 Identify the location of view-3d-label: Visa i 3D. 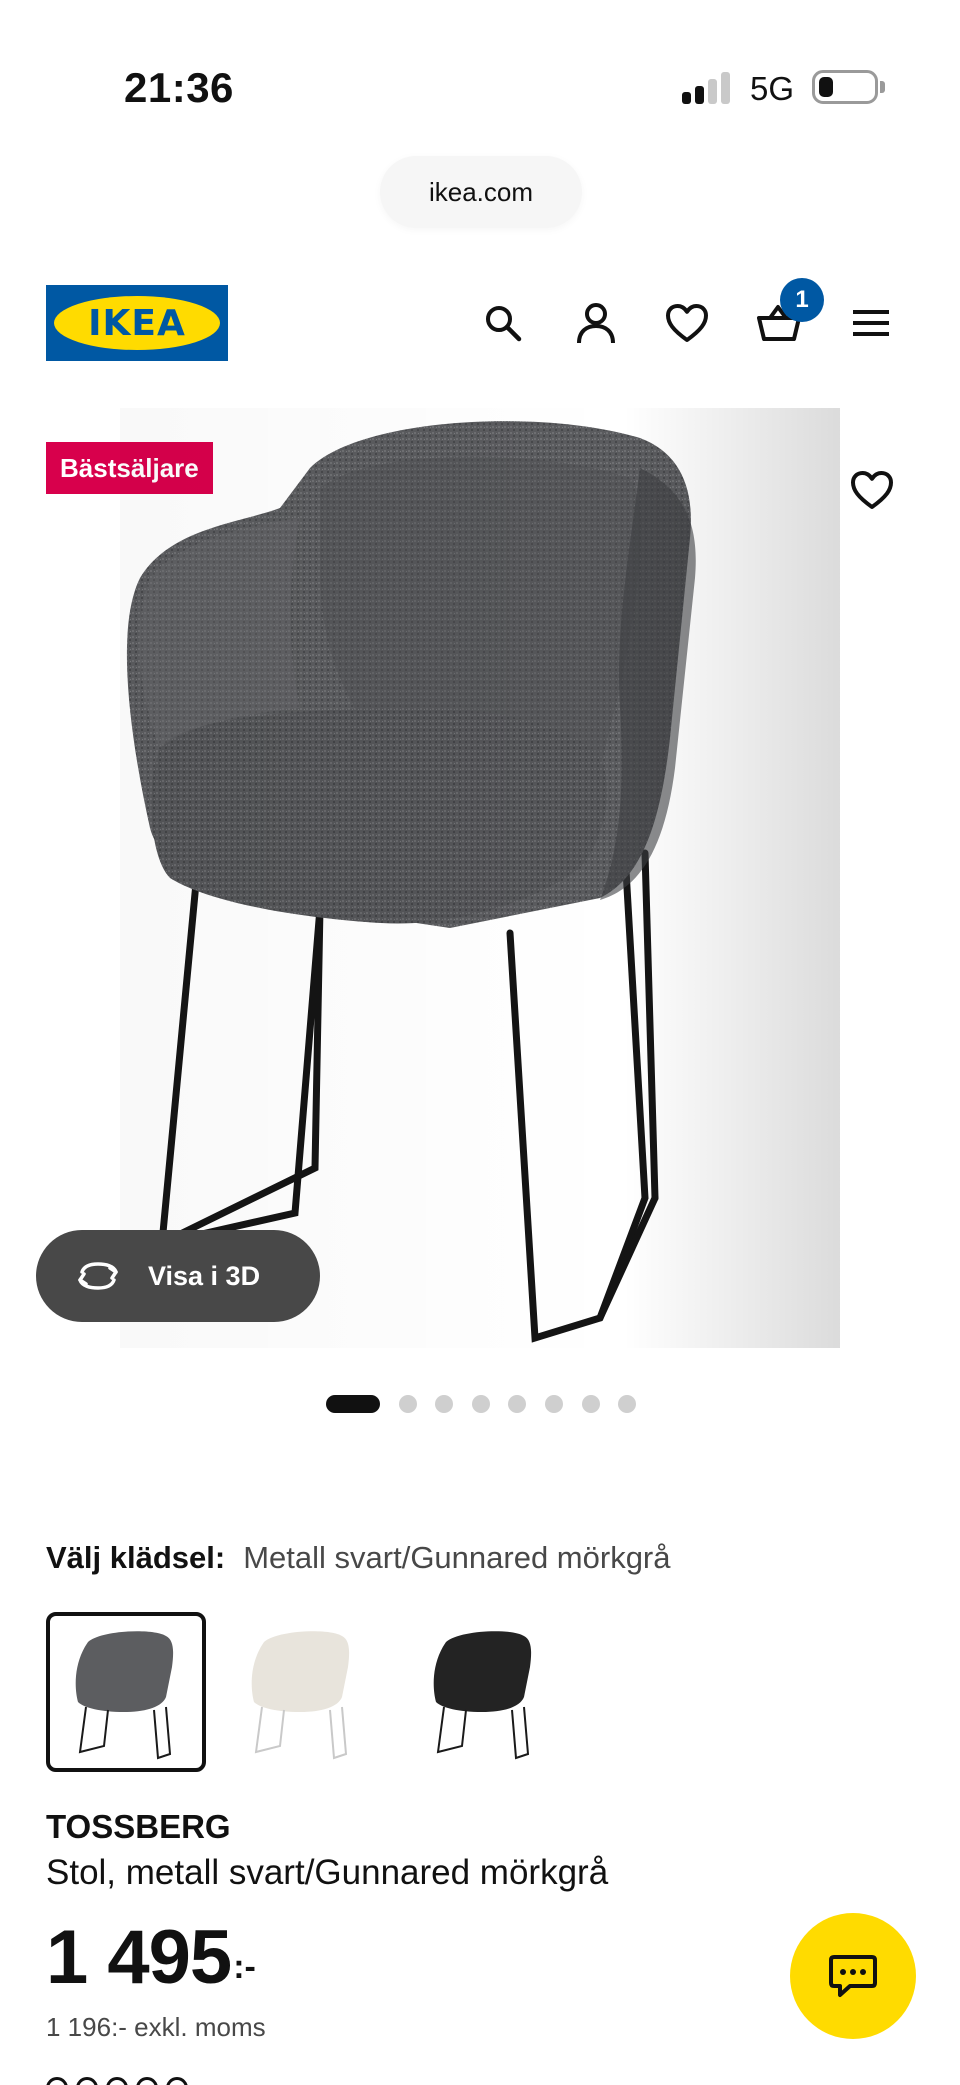
(204, 1275).